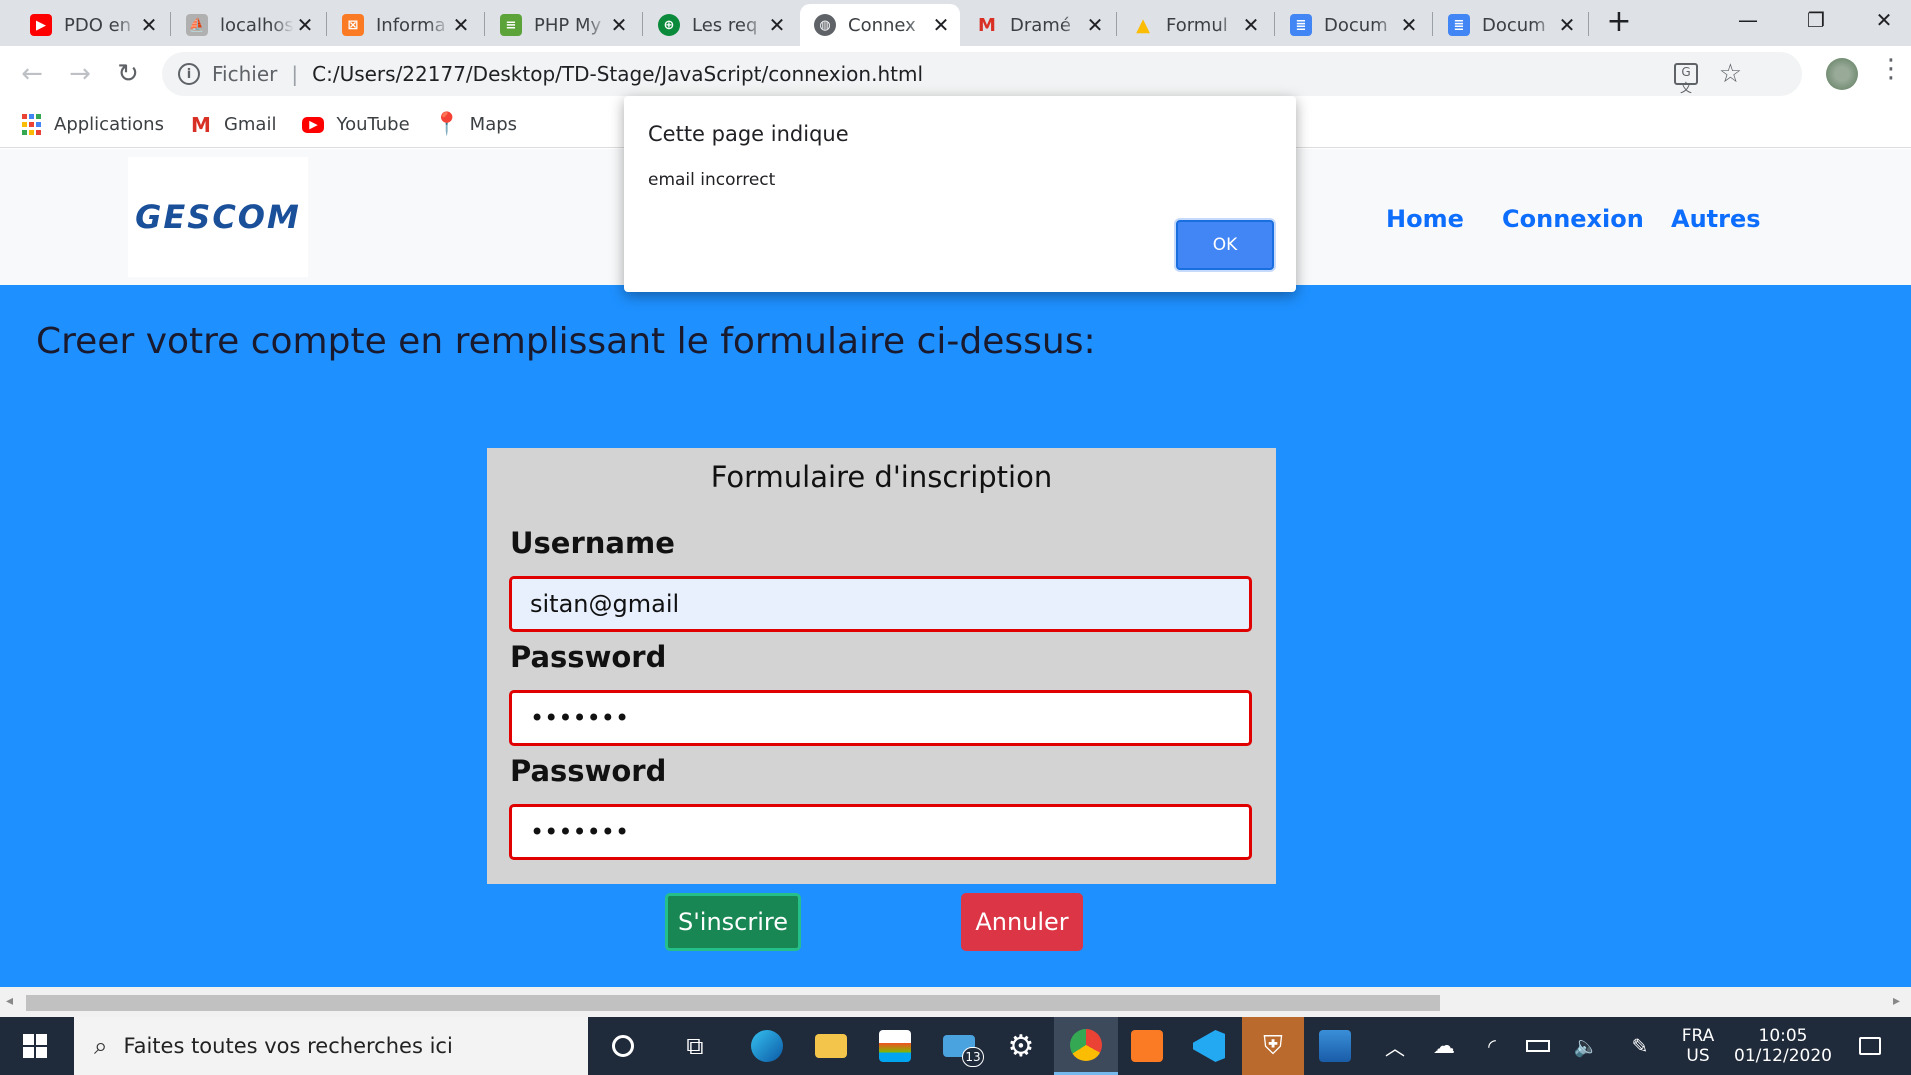  Describe the element at coordinates (250, 124) in the screenshot. I see `bookmark-label: Gmail` at that location.